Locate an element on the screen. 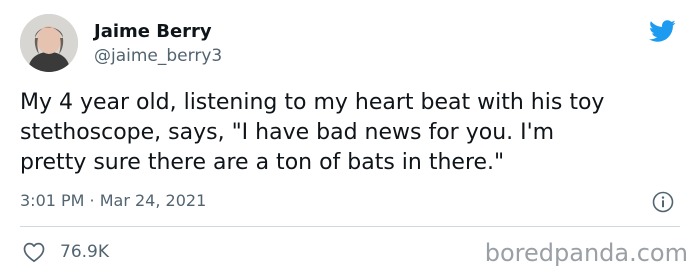 The height and width of the screenshot is (280, 700). heart-icon is located at coordinates (34, 252).